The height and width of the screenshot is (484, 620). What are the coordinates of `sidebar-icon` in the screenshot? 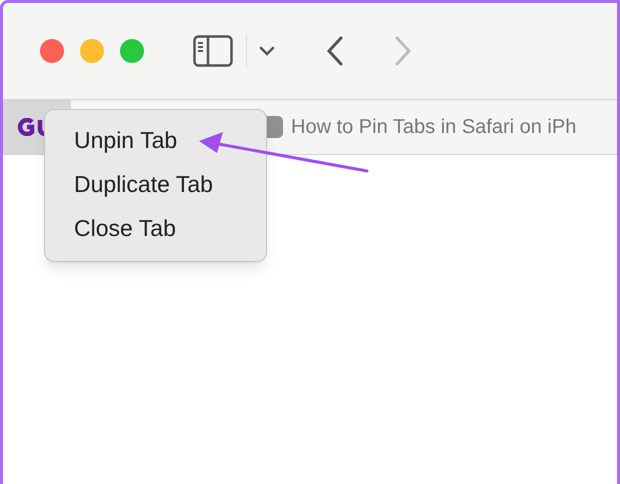 It's located at (213, 51).